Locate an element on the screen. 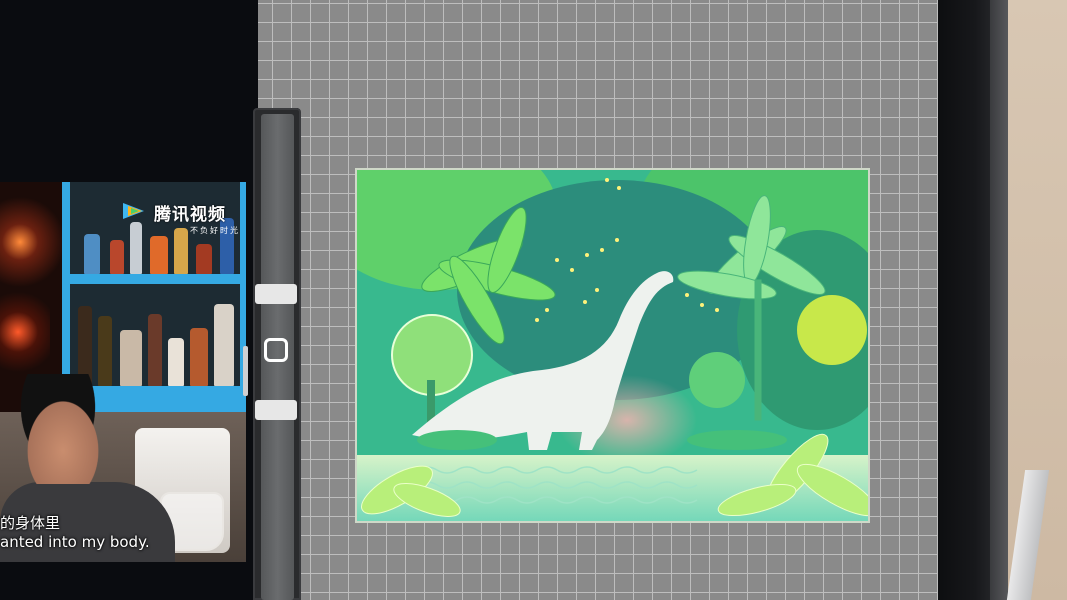 The width and height of the screenshot is (1067, 600). tencent-video-logo-icon is located at coordinates (133, 211).